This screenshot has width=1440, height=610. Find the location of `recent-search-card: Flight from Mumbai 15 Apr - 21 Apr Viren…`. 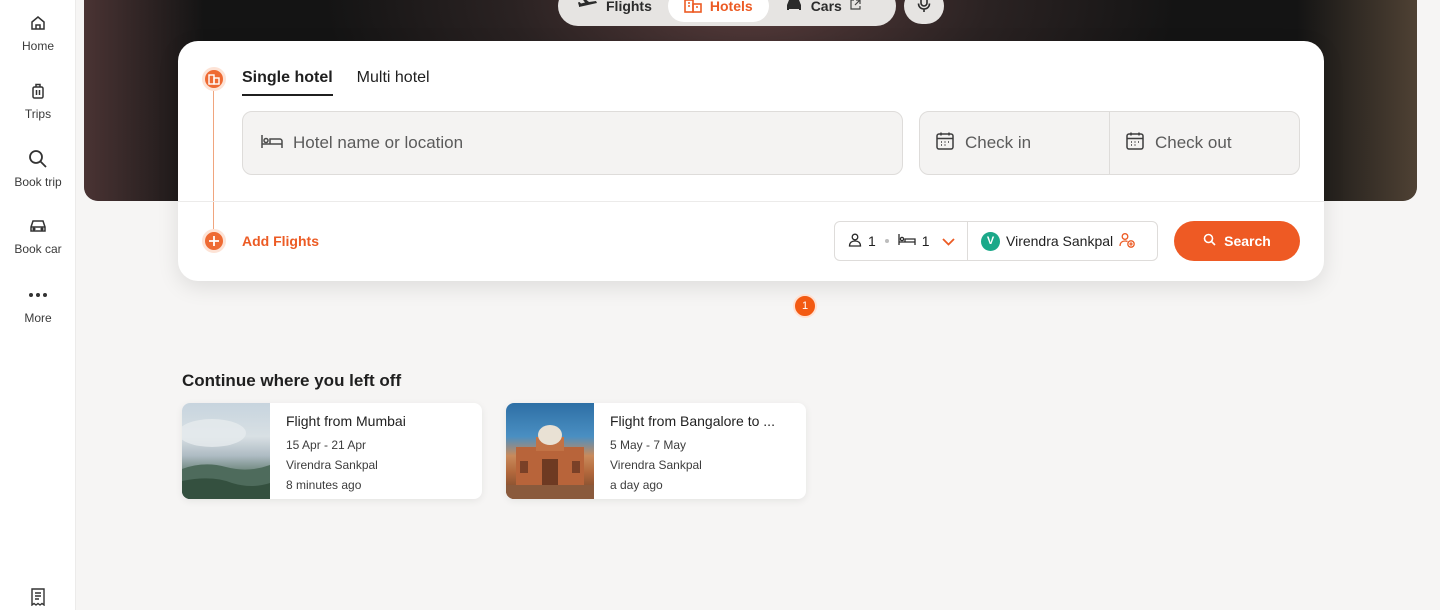

recent-search-card: Flight from Mumbai 15 Apr - 21 Apr Viren… is located at coordinates (332, 451).